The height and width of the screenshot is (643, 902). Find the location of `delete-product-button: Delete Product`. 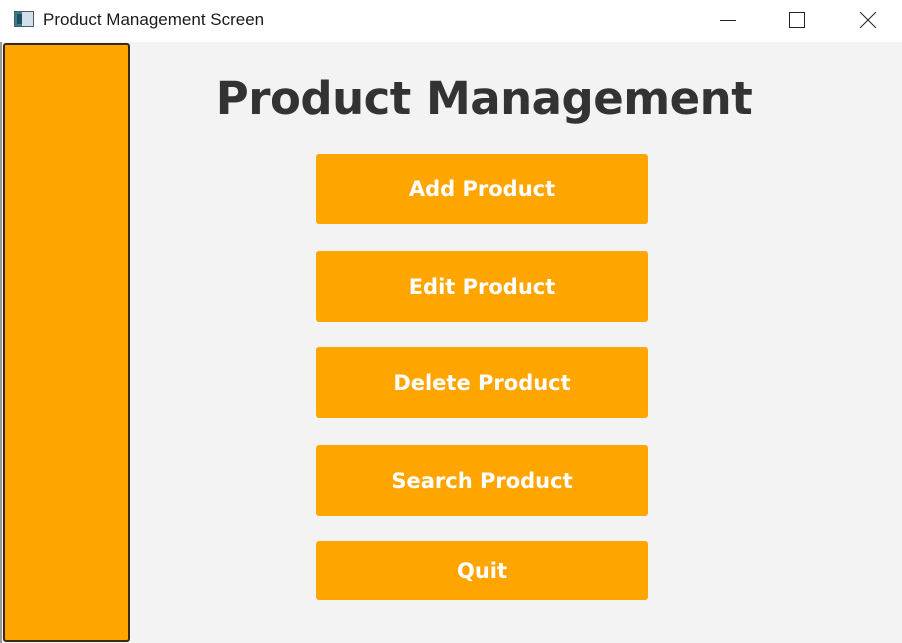

delete-product-button: Delete Product is located at coordinates (482, 382).